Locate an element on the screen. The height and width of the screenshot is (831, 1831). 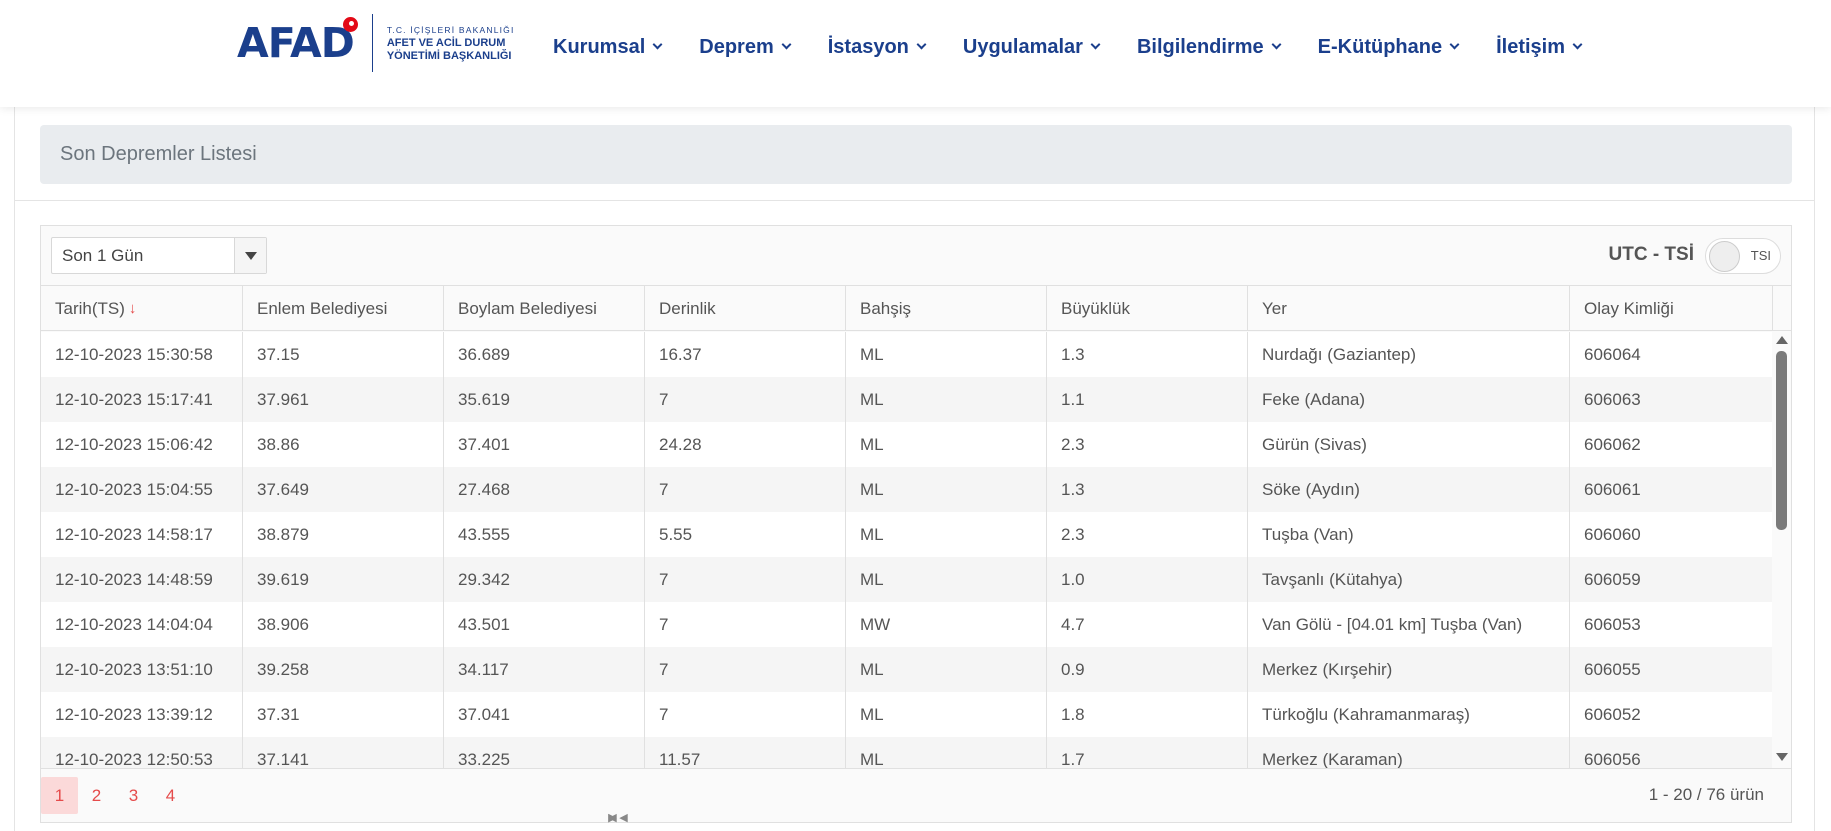
cell-type: MW is located at coordinates (946, 624).